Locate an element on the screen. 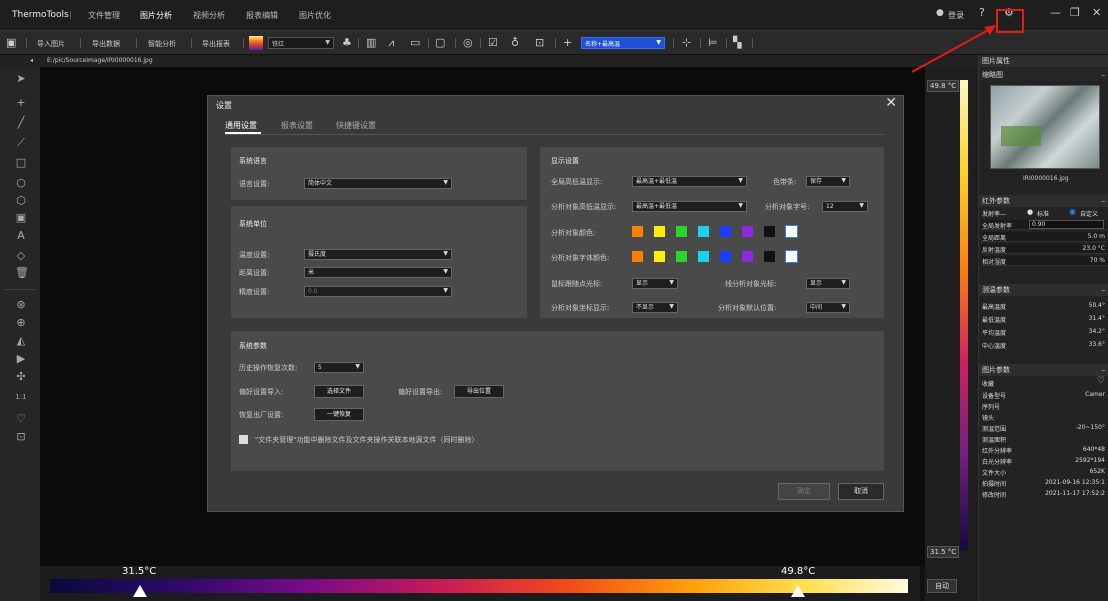  export-data-button: 导出数据 is located at coordinates (106, 44).